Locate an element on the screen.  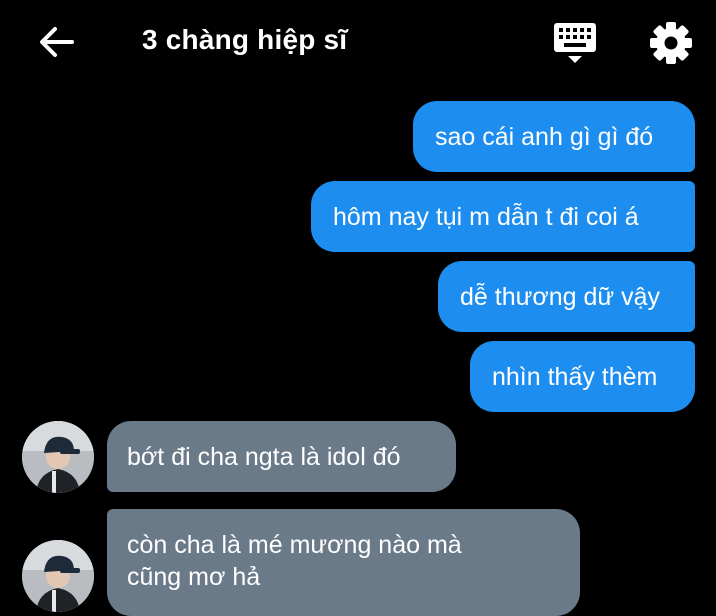
gear-icon is located at coordinates (671, 43).